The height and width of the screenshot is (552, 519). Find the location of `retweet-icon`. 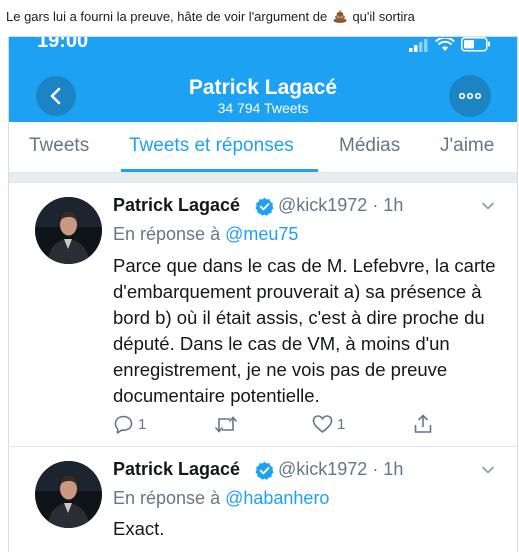

retweet-icon is located at coordinates (226, 424).